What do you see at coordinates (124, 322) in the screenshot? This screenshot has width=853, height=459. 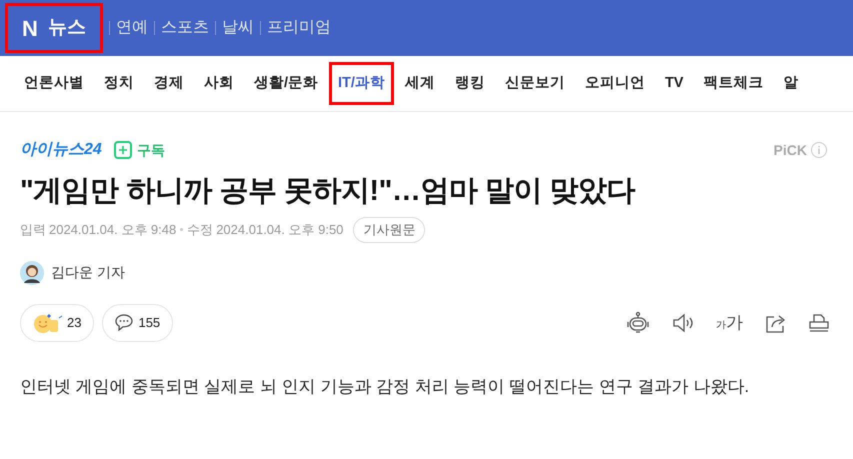 I see `speech-bubble-icon` at bounding box center [124, 322].